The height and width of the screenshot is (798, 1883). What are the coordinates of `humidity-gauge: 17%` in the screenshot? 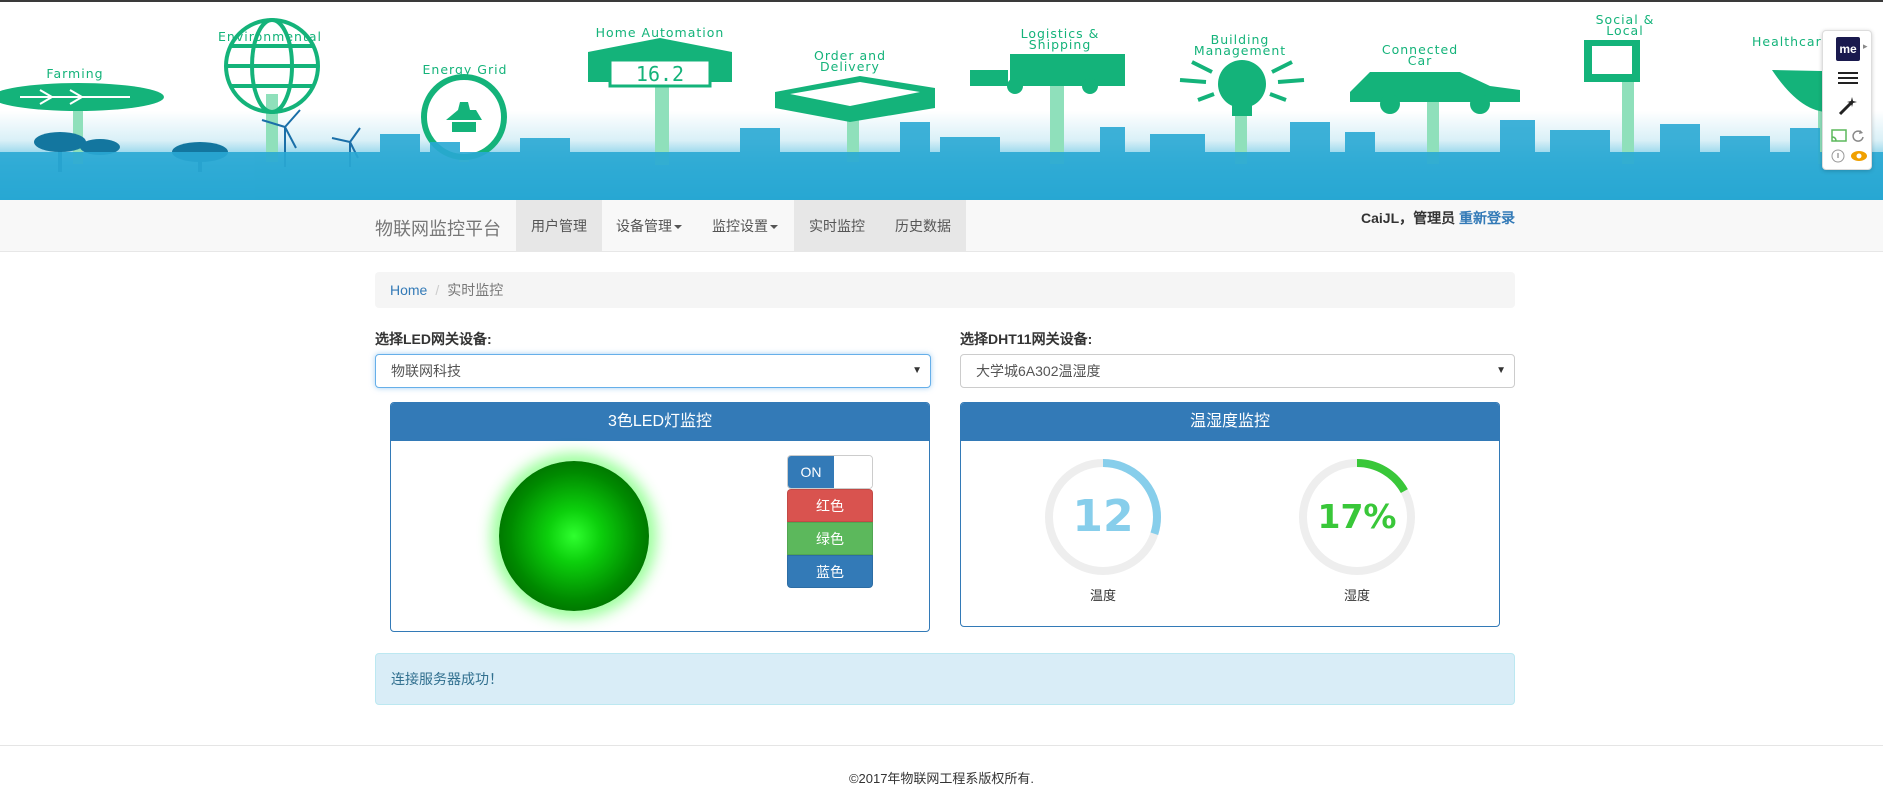 It's located at (1357, 517).